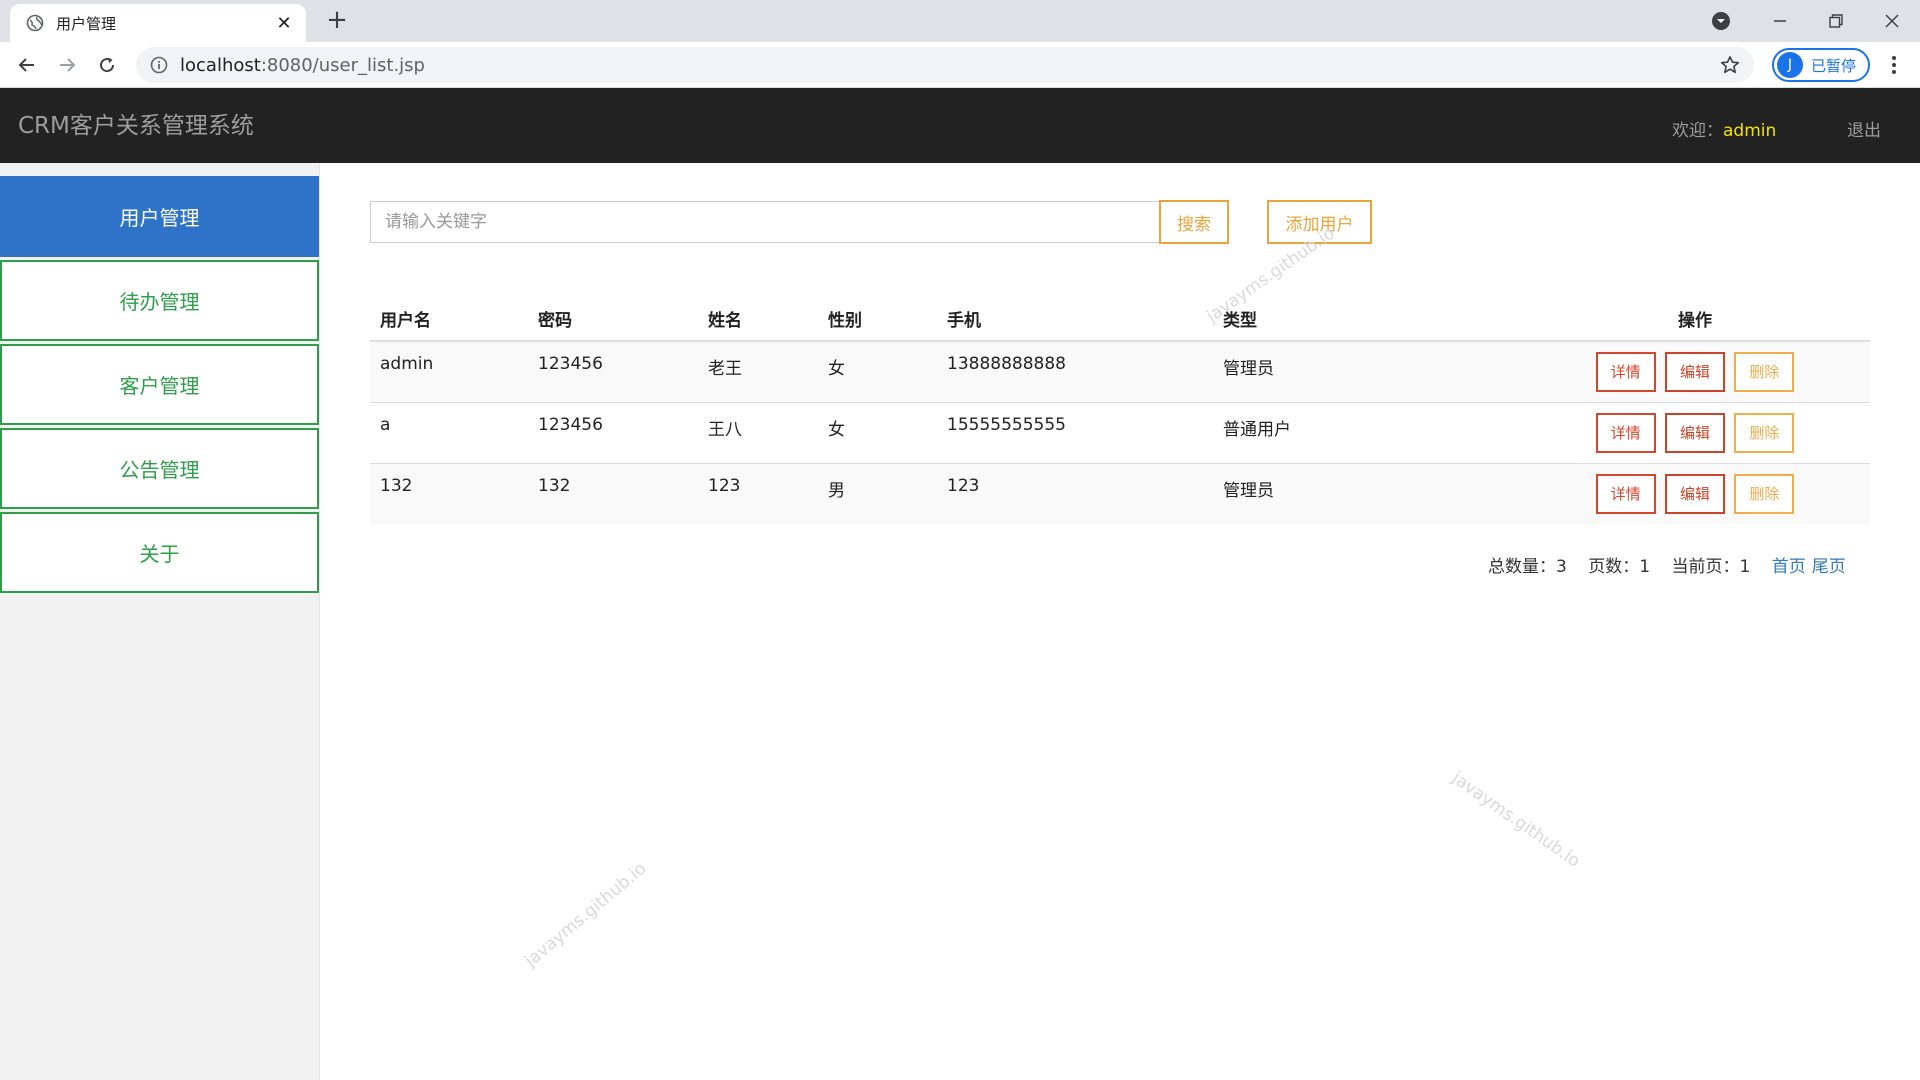  I want to click on cell-phone: 15555555555, so click(1075, 432).